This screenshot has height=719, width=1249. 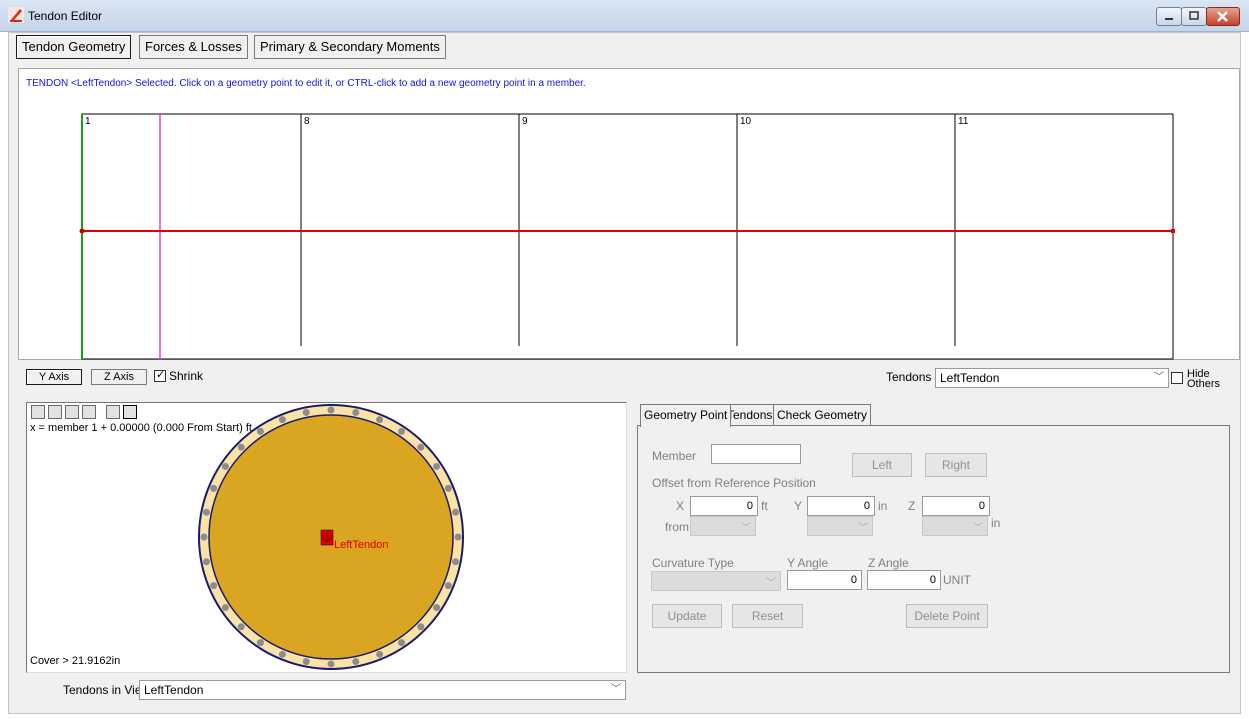 I want to click on y-offset-field: 0, so click(x=841, y=506).